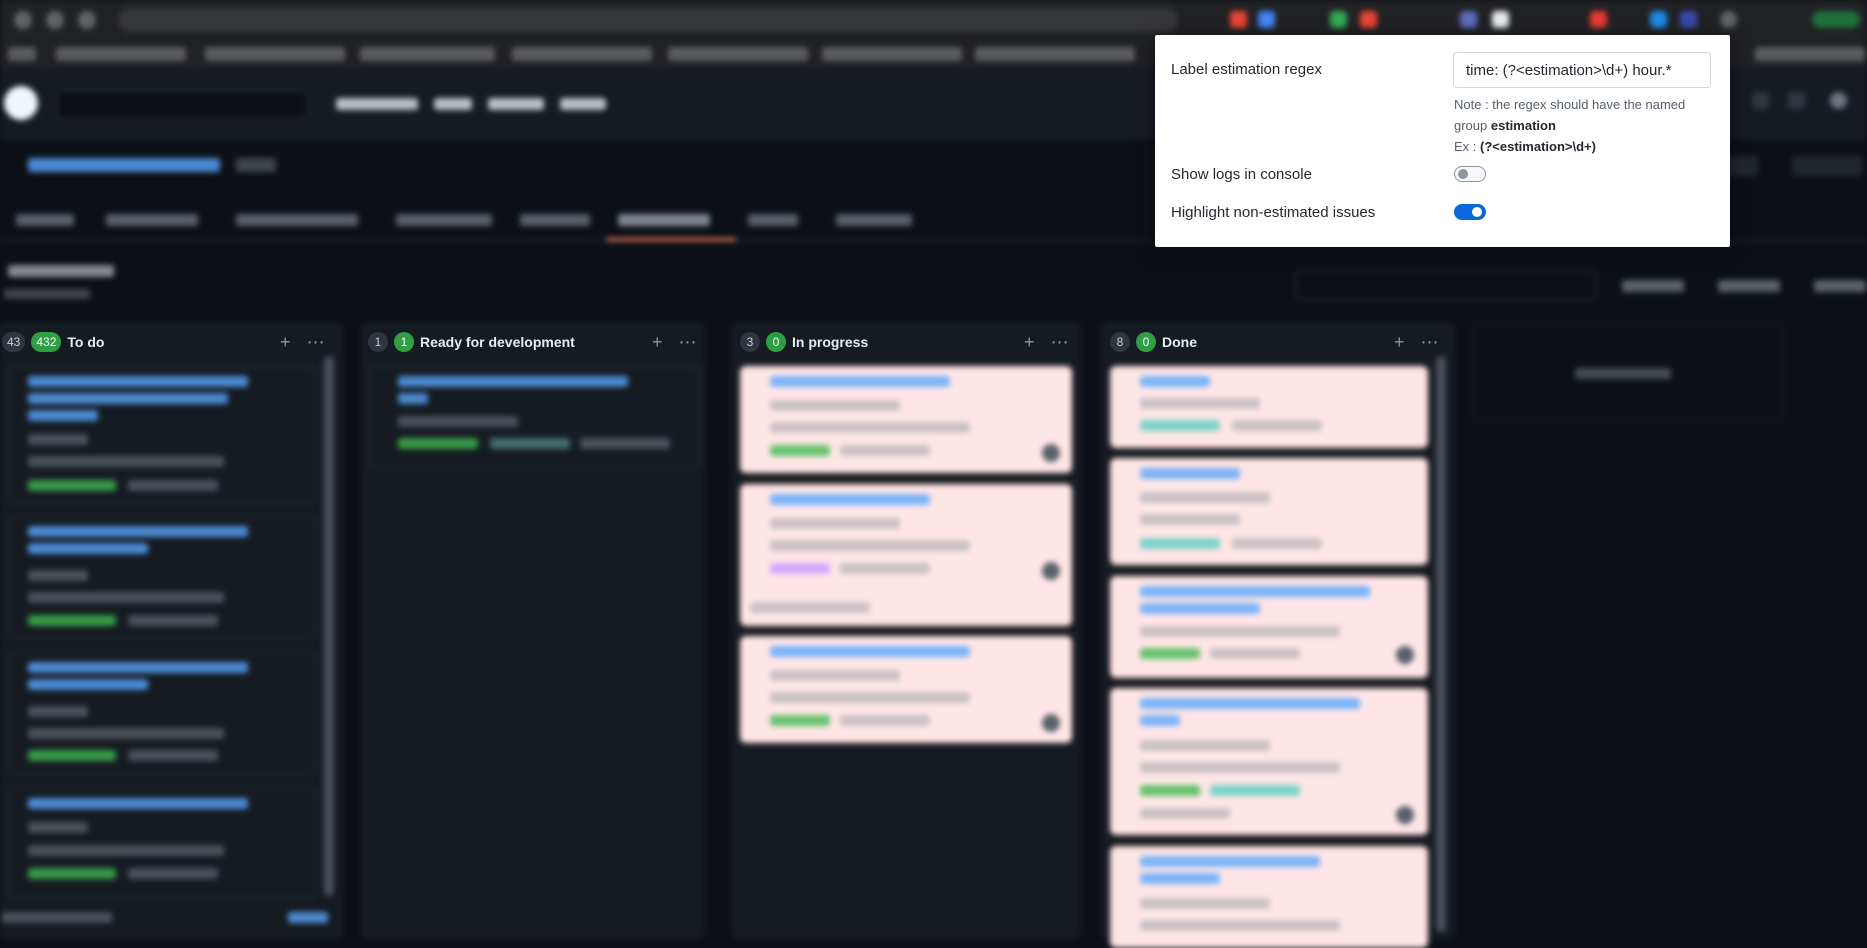 The image size is (1867, 948). I want to click on add-cards-button, so click(1653, 286).